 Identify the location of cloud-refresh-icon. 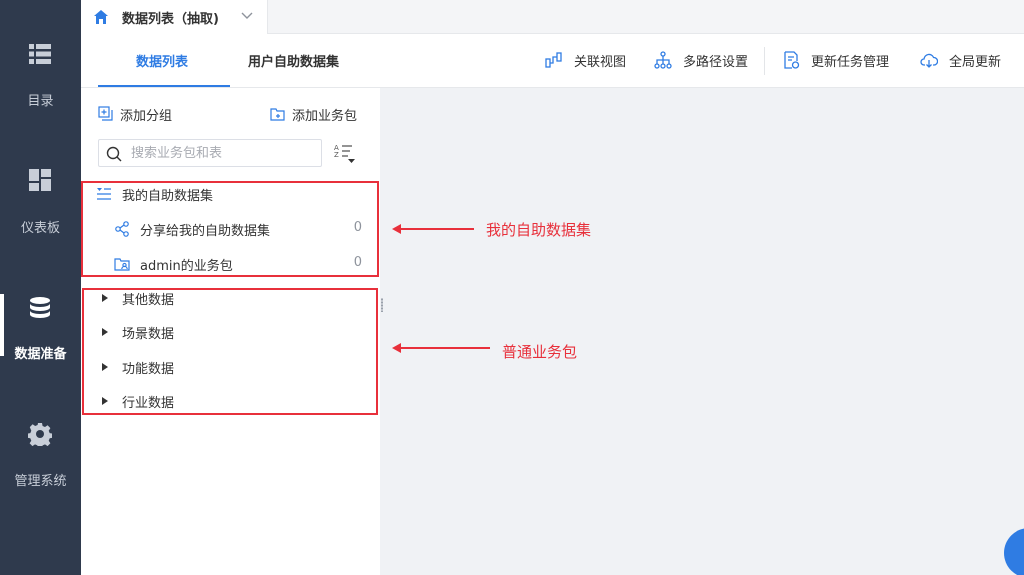
(929, 60).